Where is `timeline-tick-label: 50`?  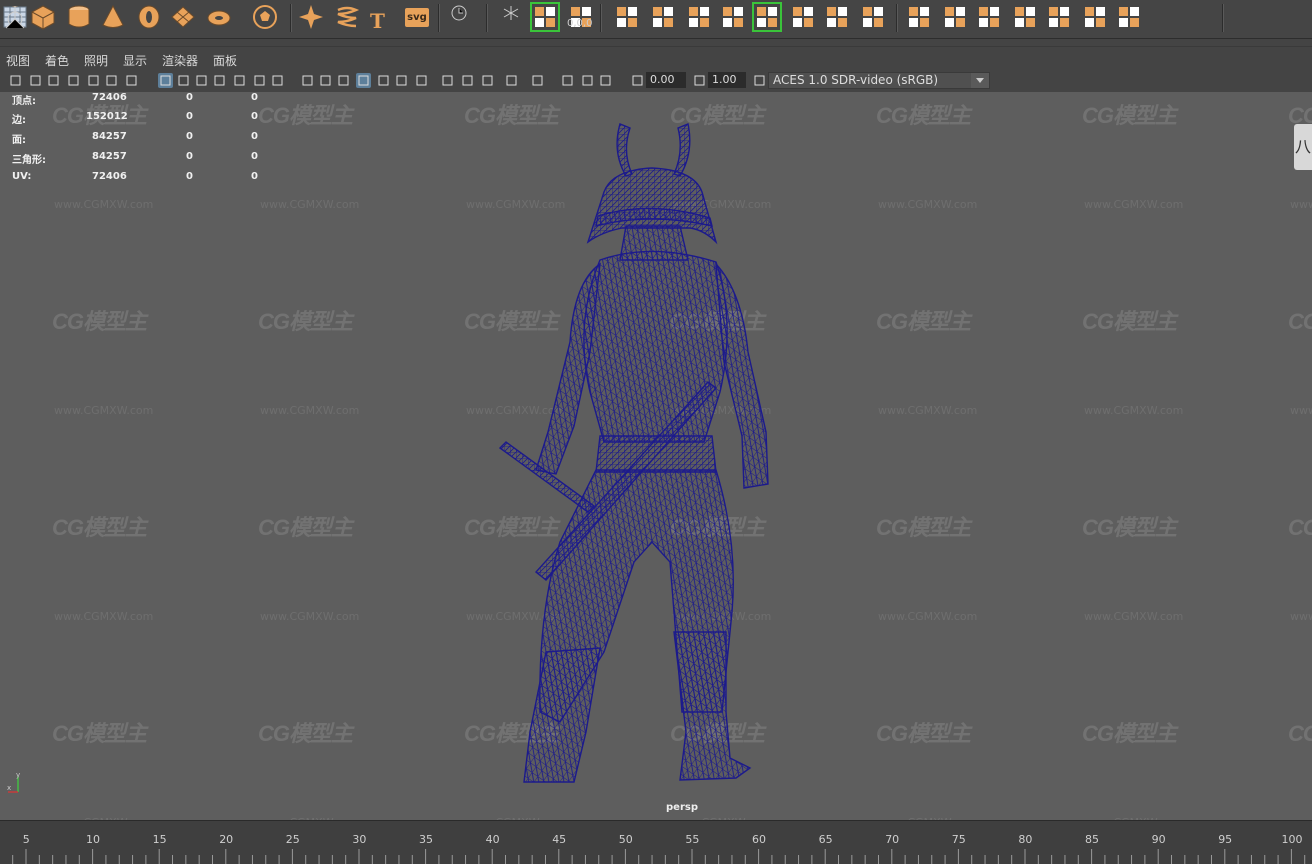
timeline-tick-label: 50 is located at coordinates (625, 839).